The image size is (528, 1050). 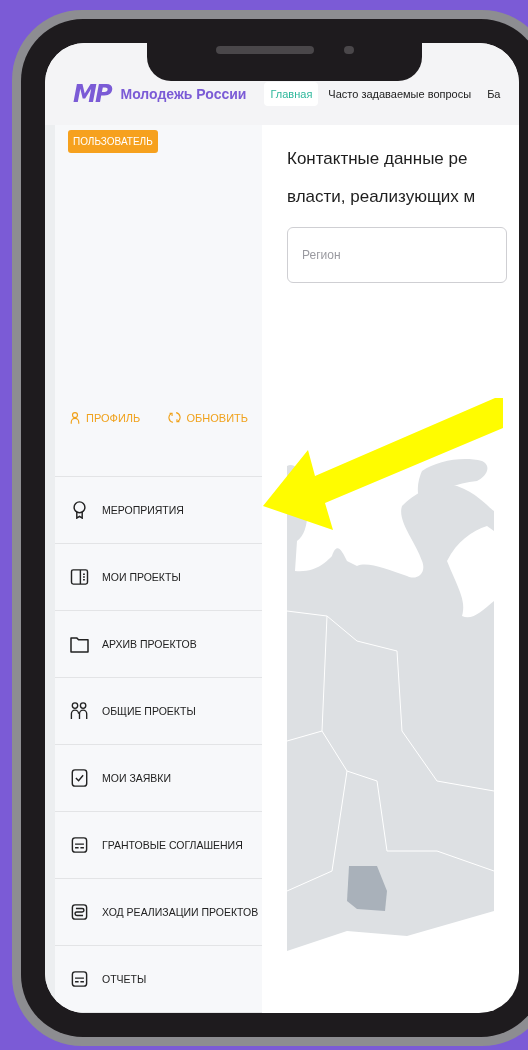 What do you see at coordinates (183, 94) in the screenshot?
I see `site-name: Молодежь России` at bounding box center [183, 94].